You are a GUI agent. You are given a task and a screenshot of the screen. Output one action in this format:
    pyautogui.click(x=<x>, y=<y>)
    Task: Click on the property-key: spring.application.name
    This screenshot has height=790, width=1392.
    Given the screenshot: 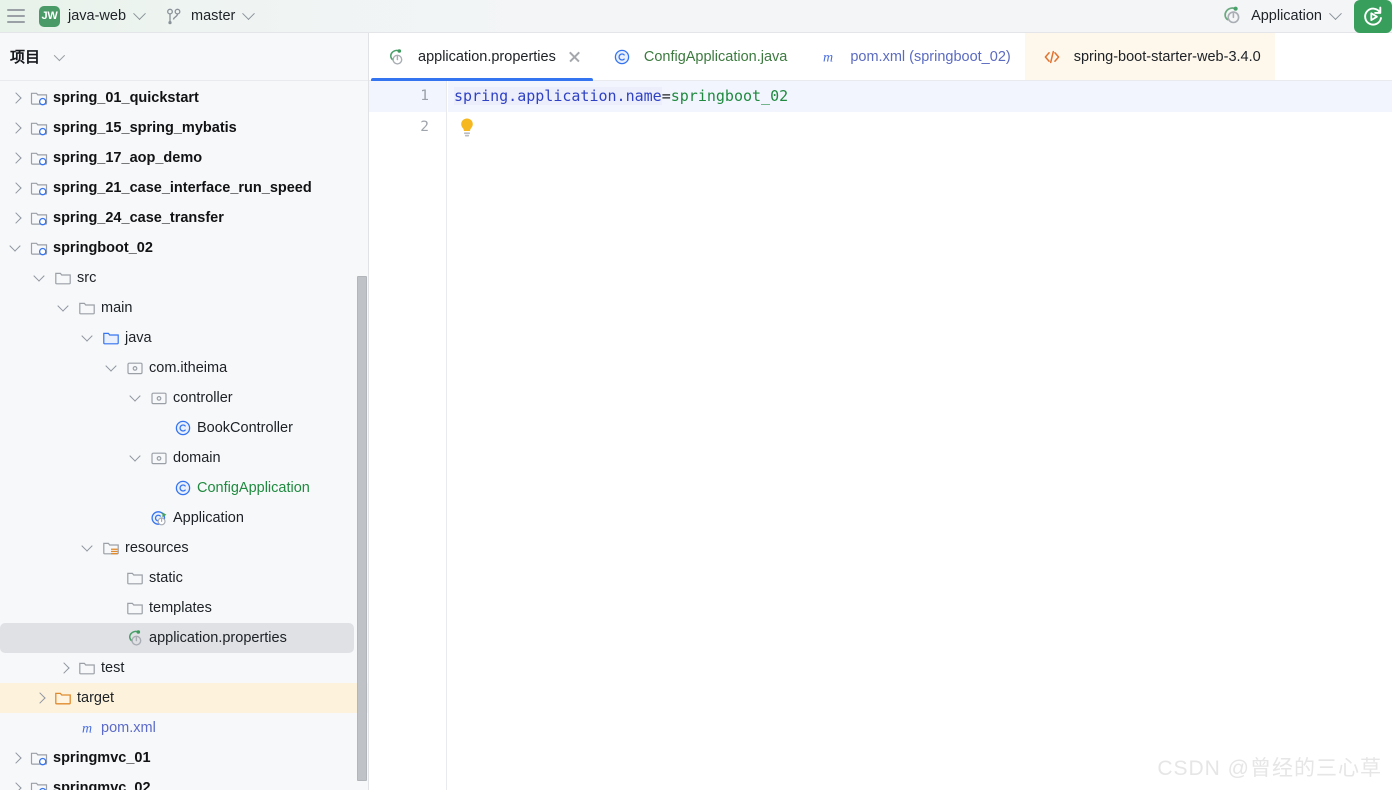 What is the action you would take?
    pyautogui.click(x=558, y=96)
    